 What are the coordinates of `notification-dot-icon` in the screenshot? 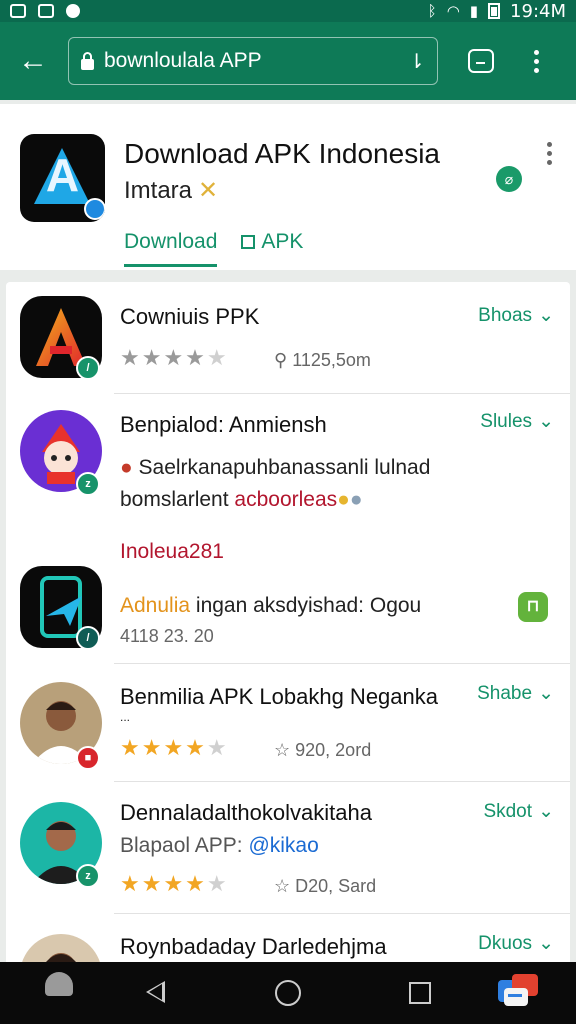 It's located at (73, 11).